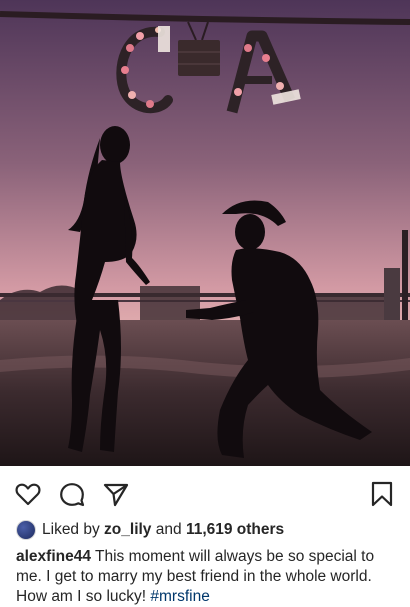  Describe the element at coordinates (28, 494) in the screenshot. I see `heart-icon` at that location.